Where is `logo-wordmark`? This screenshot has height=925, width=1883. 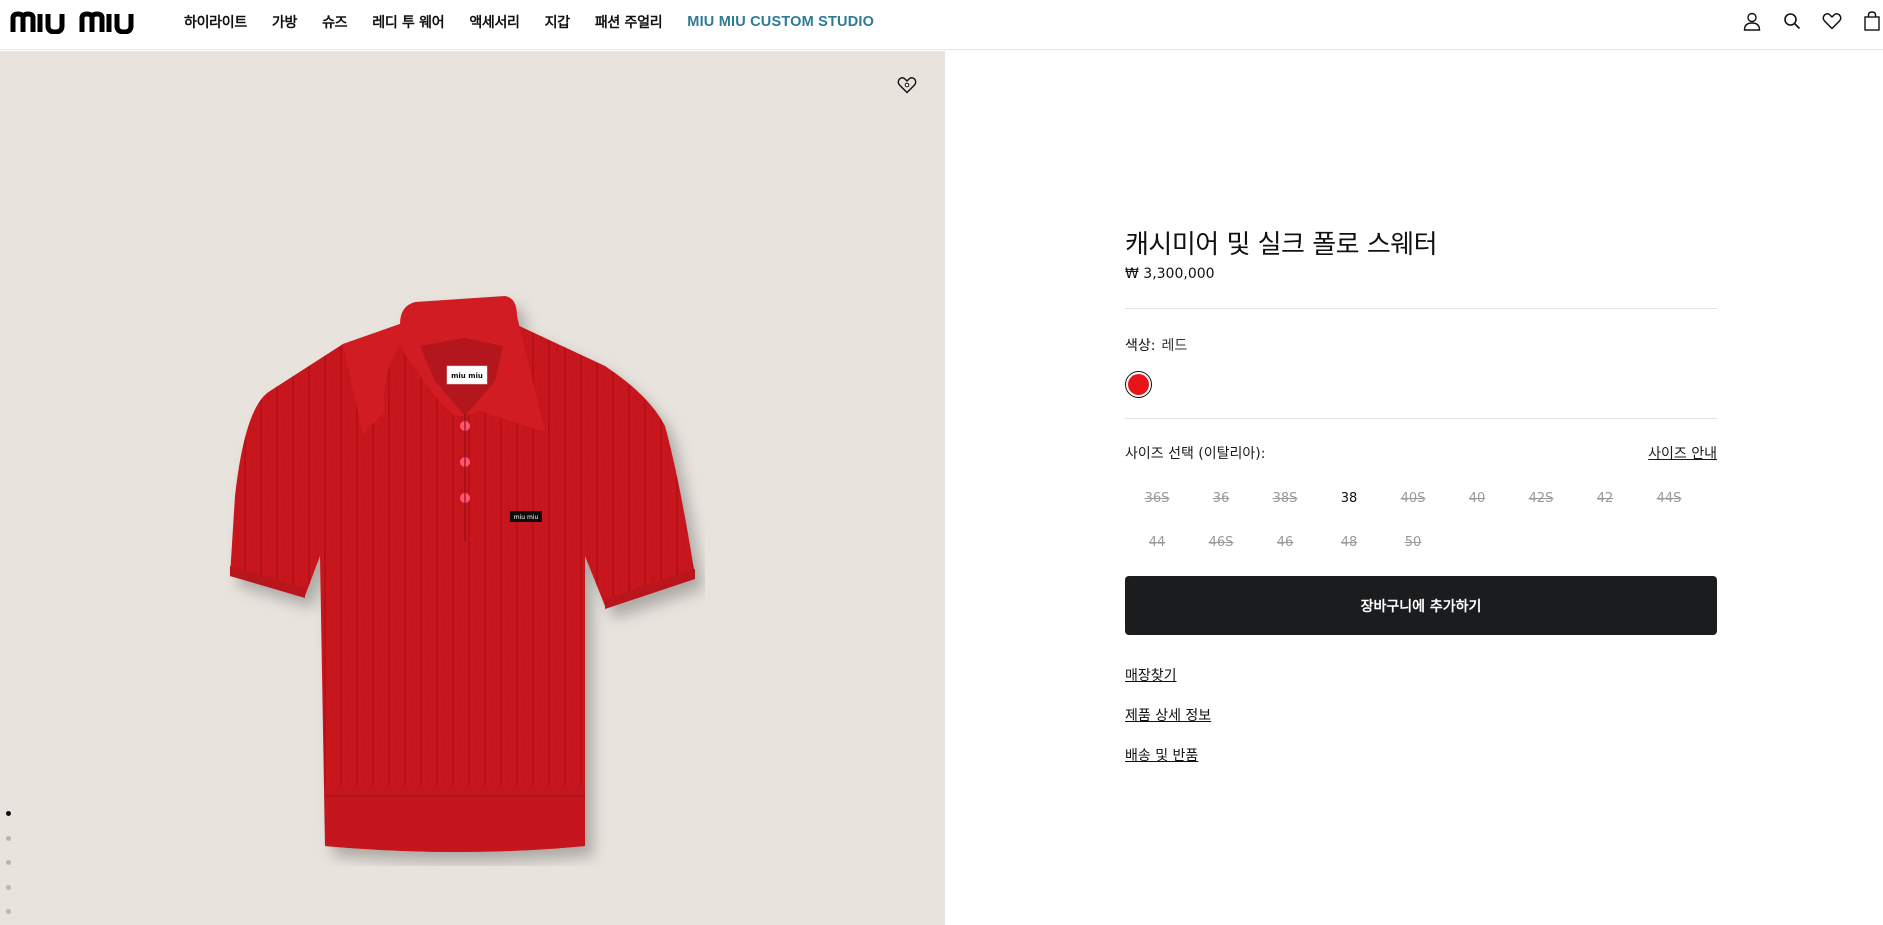
logo-wordmark is located at coordinates (72, 22).